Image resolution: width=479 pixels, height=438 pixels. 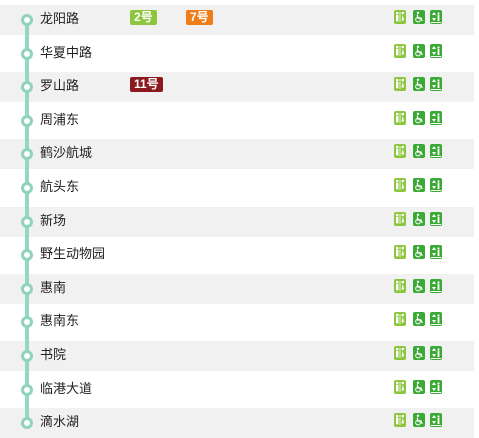 What do you see at coordinates (237, 356) in the screenshot?
I see `station-row: 书院` at bounding box center [237, 356].